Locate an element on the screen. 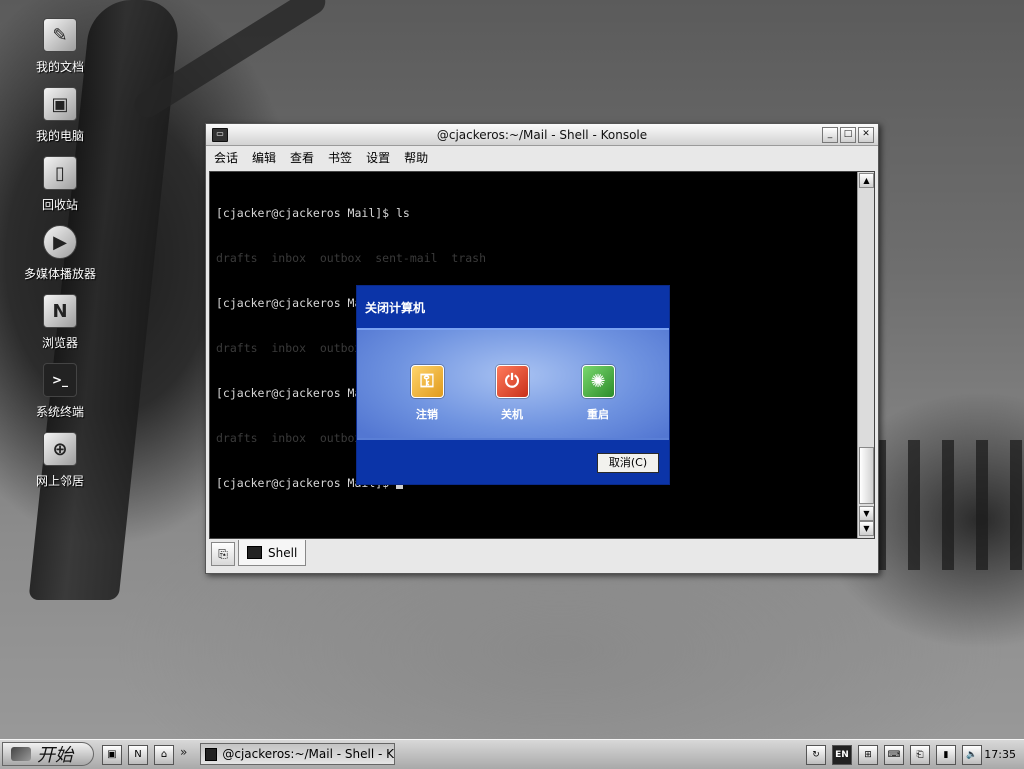  logoff-option: ⚿ 注销 is located at coordinates (427, 393).